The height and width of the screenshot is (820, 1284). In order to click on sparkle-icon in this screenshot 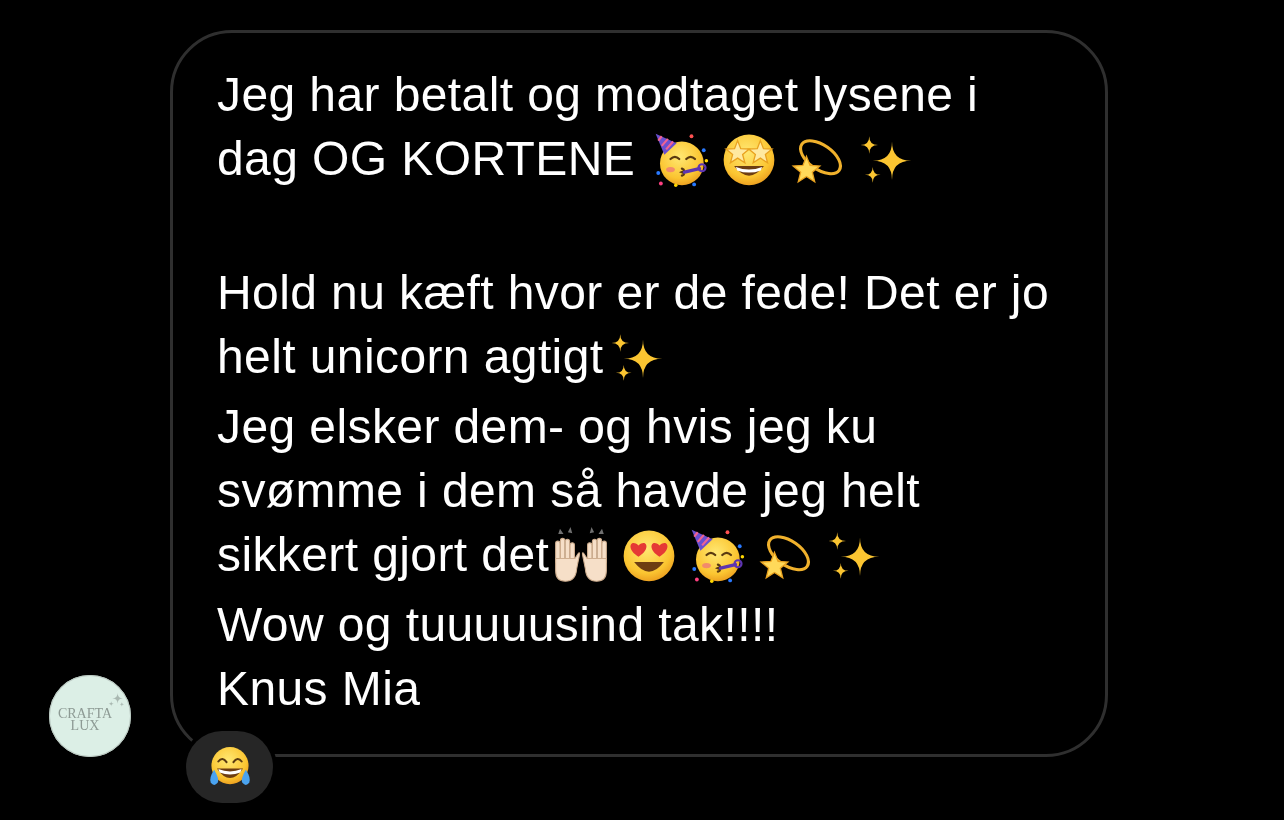, I will do `click(116, 700)`.